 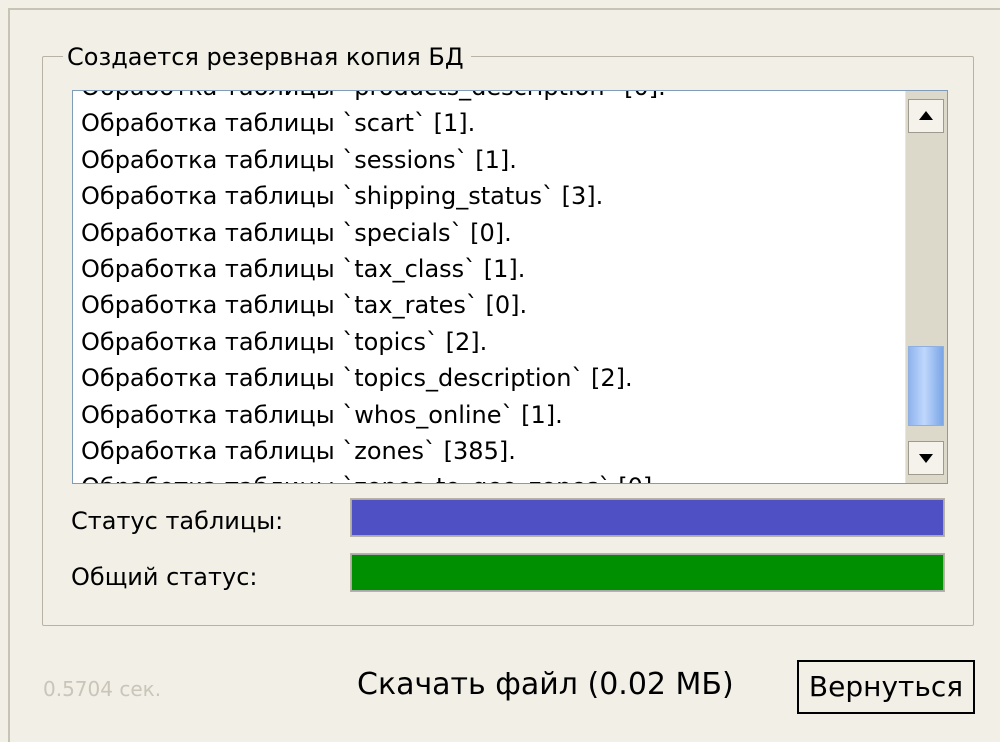 What do you see at coordinates (102, 689) in the screenshot?
I see `elapsed-time: 0.5704 сек.` at bounding box center [102, 689].